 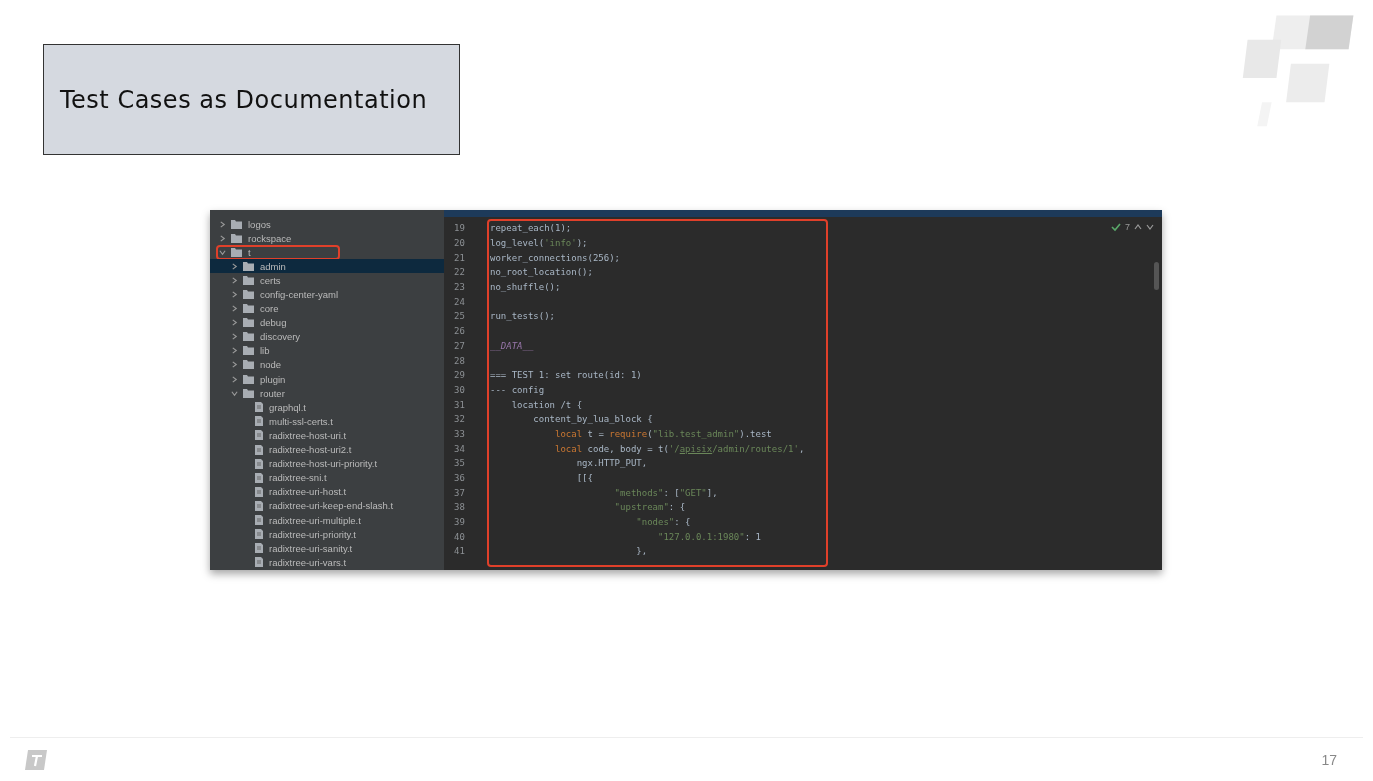 I want to click on line-number: 28, so click(x=459, y=360).